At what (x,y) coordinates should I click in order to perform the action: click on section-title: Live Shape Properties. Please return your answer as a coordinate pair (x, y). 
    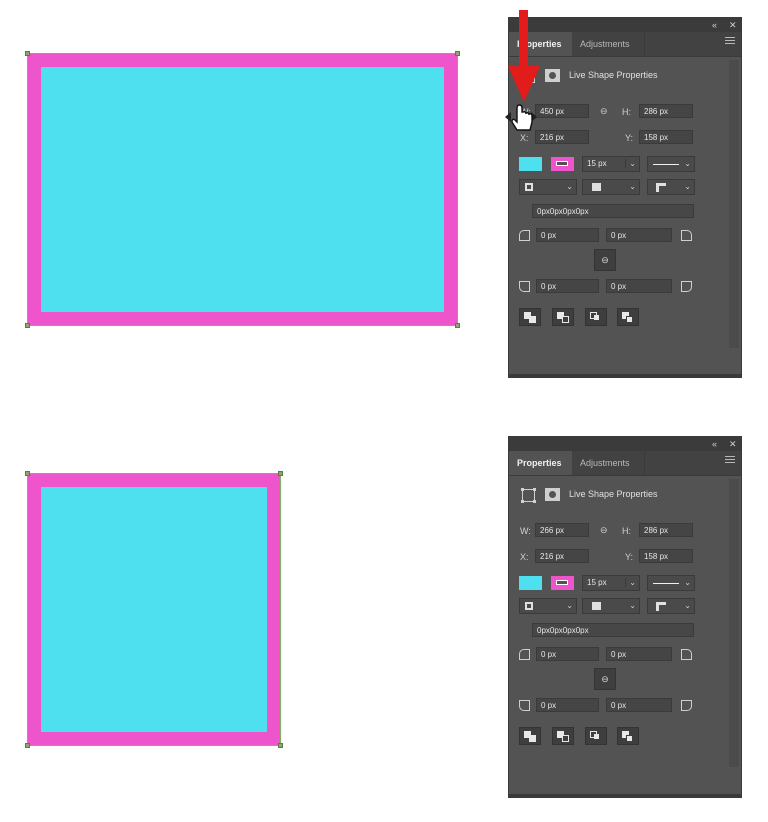
    Looking at the image, I should click on (613, 494).